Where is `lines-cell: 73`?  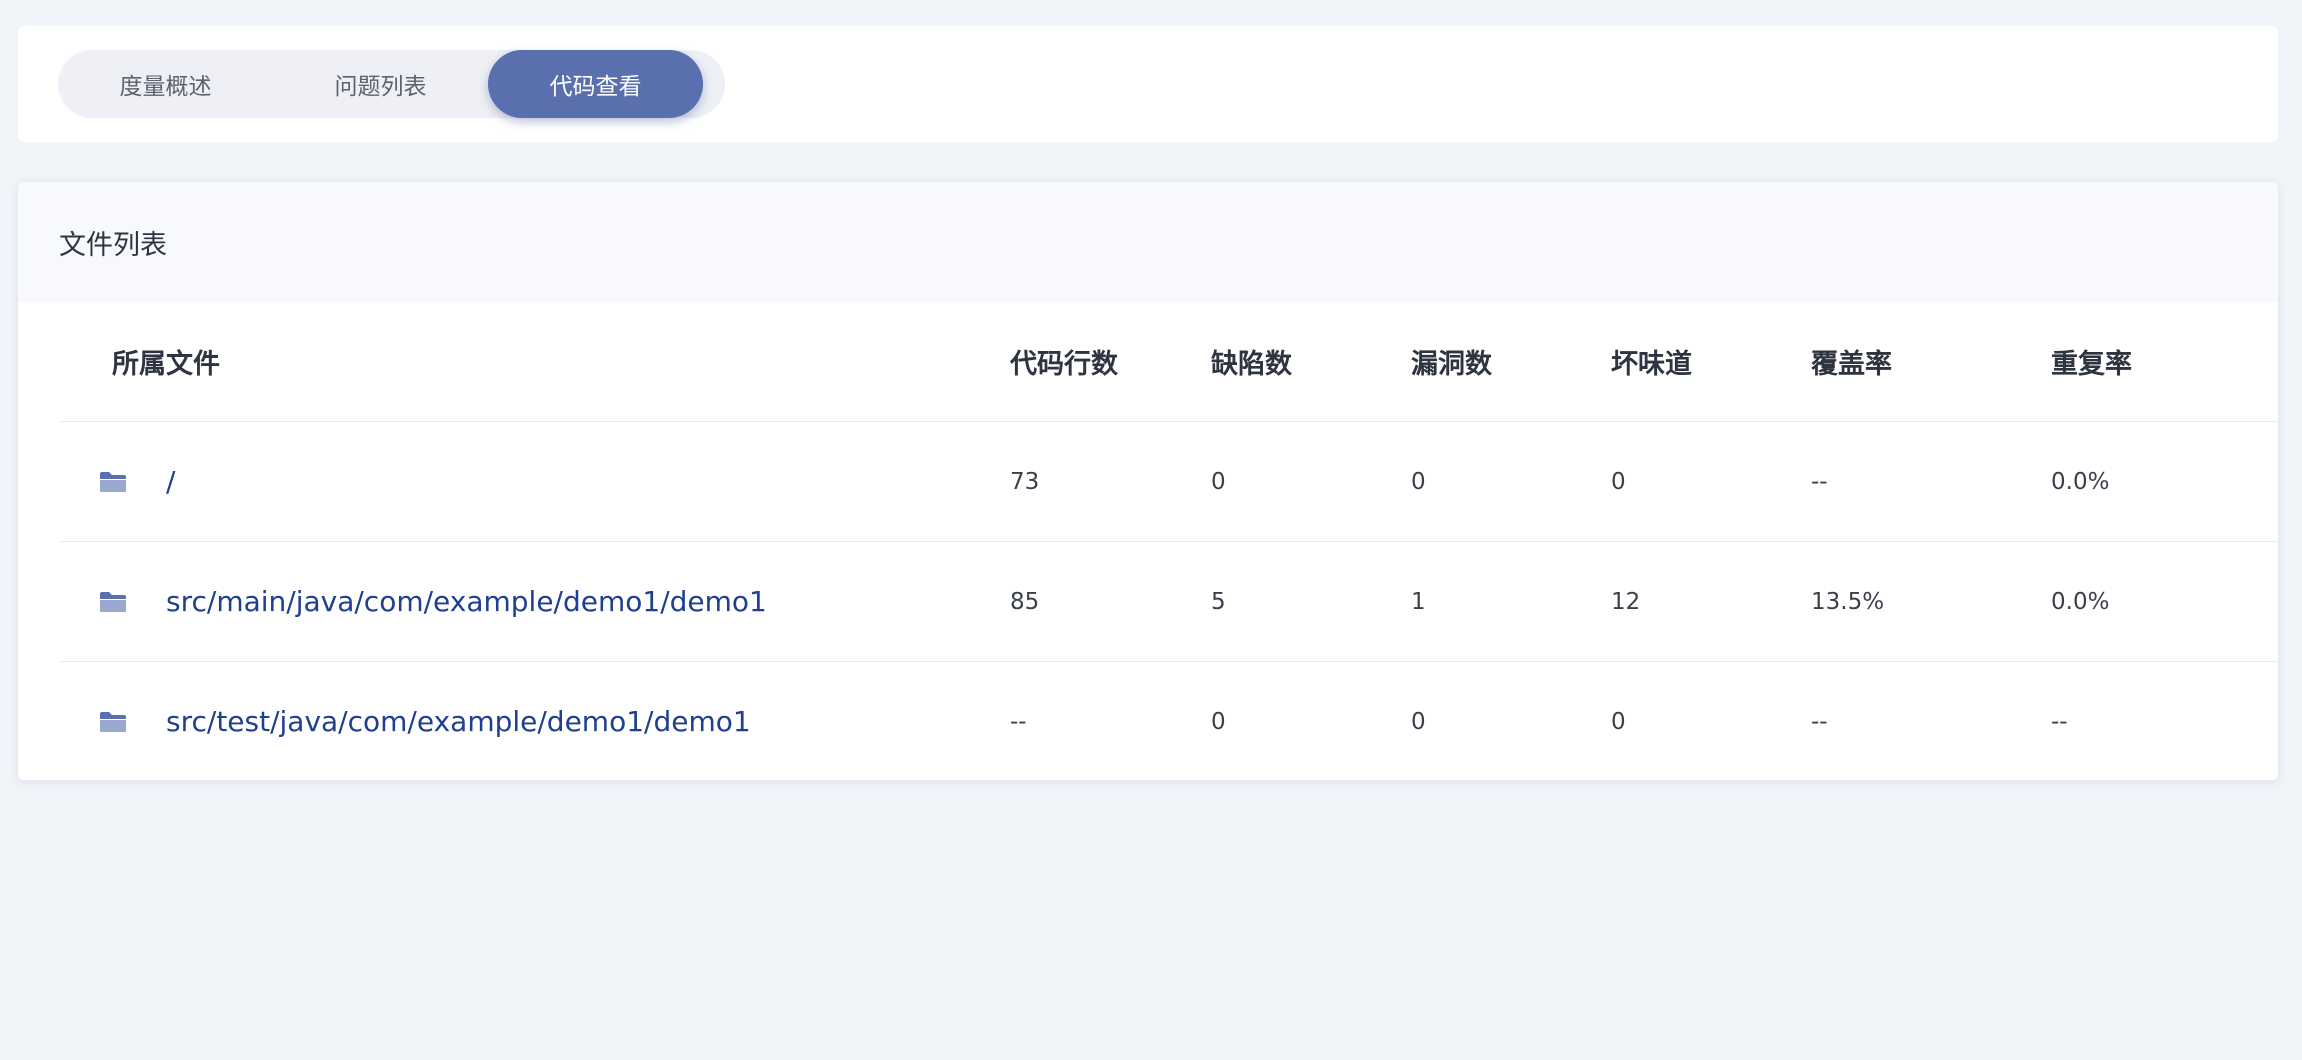 lines-cell: 73 is located at coordinates (1110, 481).